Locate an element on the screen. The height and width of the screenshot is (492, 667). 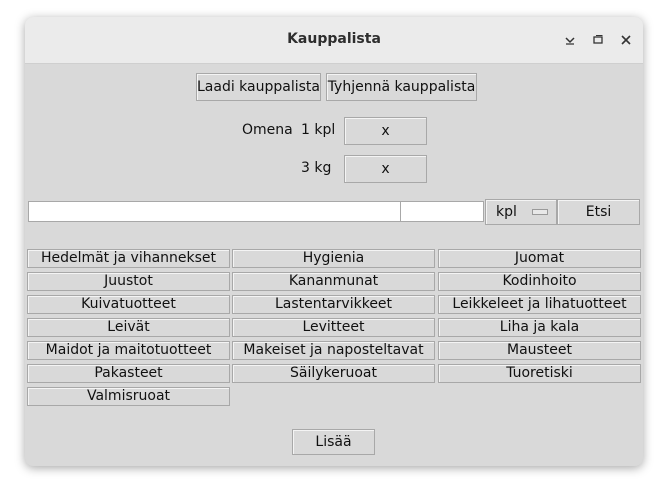
close-icon is located at coordinates (626, 40).